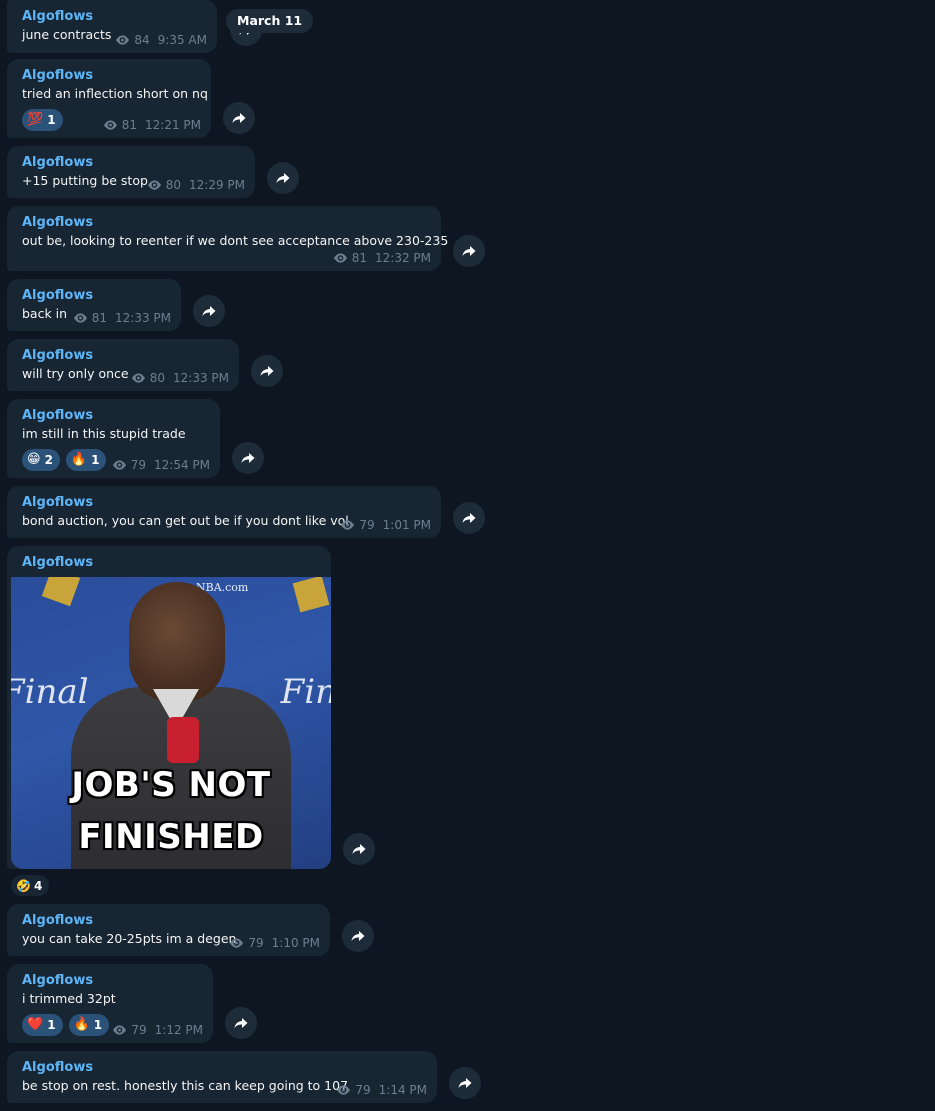 The height and width of the screenshot is (1111, 935). I want to click on message-meta: 80 12:33 PM, so click(180, 378).